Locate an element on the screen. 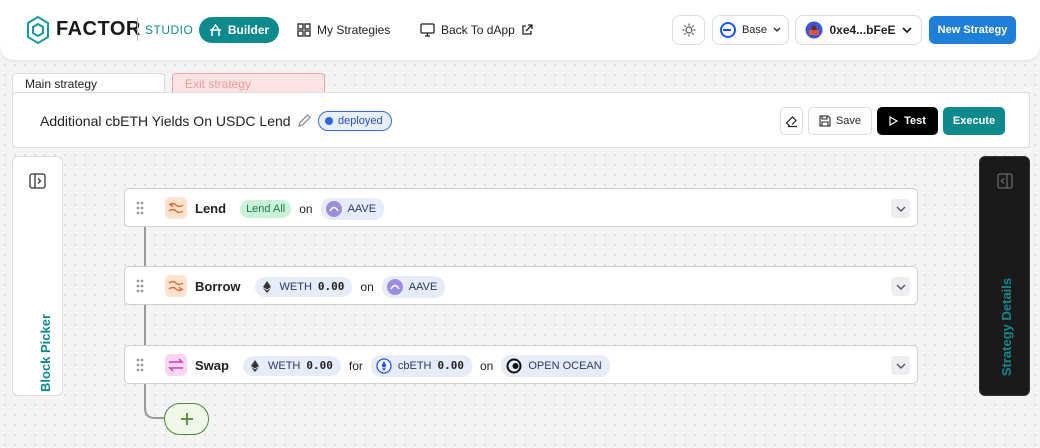  cbeth-icon is located at coordinates (384, 365).